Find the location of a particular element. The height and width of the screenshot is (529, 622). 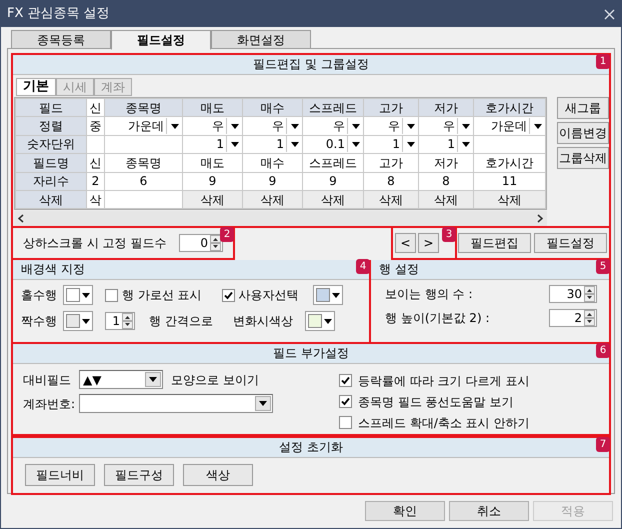

table-cell: 스프레드 is located at coordinates (333, 163).